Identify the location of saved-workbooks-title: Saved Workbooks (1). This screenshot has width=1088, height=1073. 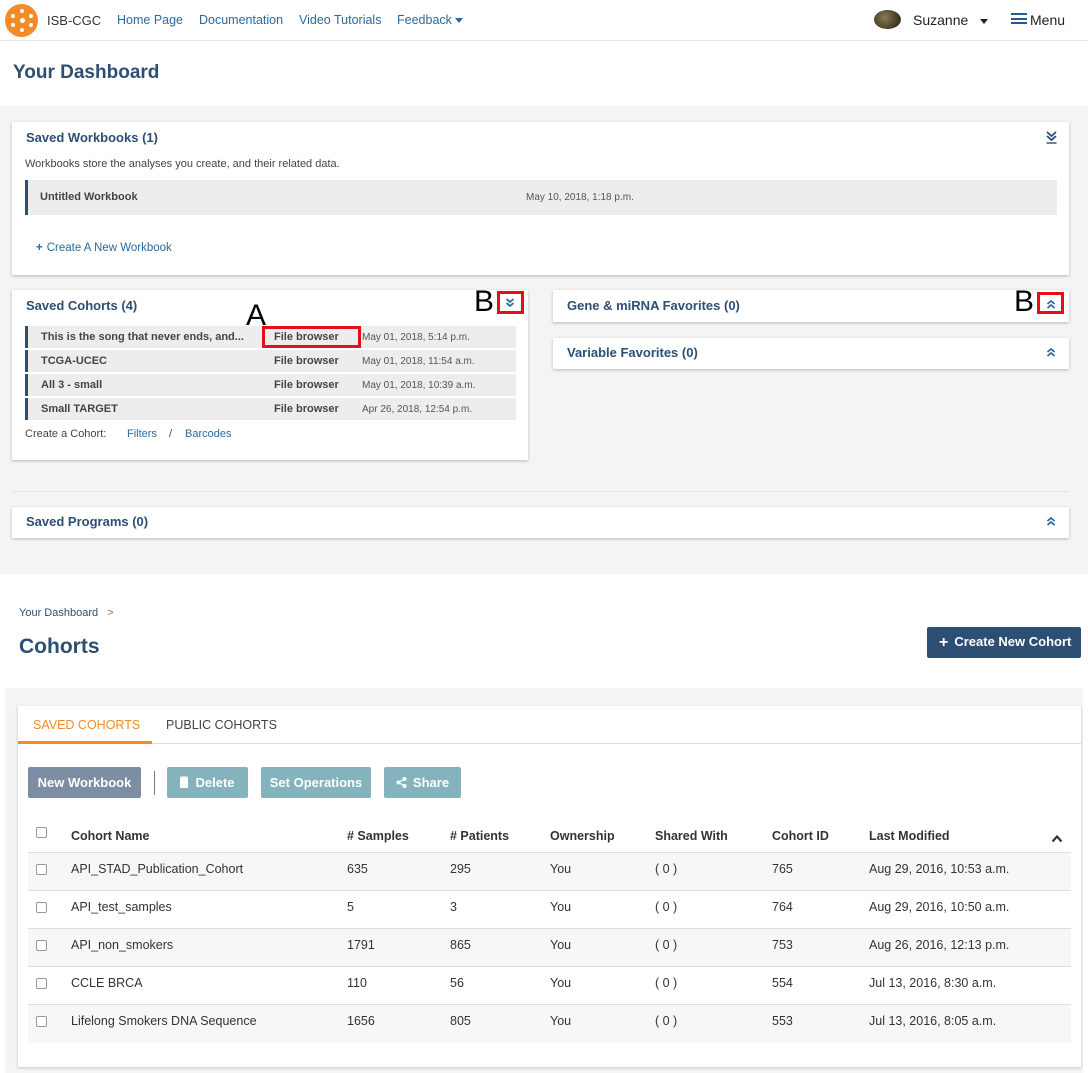
(92, 137).